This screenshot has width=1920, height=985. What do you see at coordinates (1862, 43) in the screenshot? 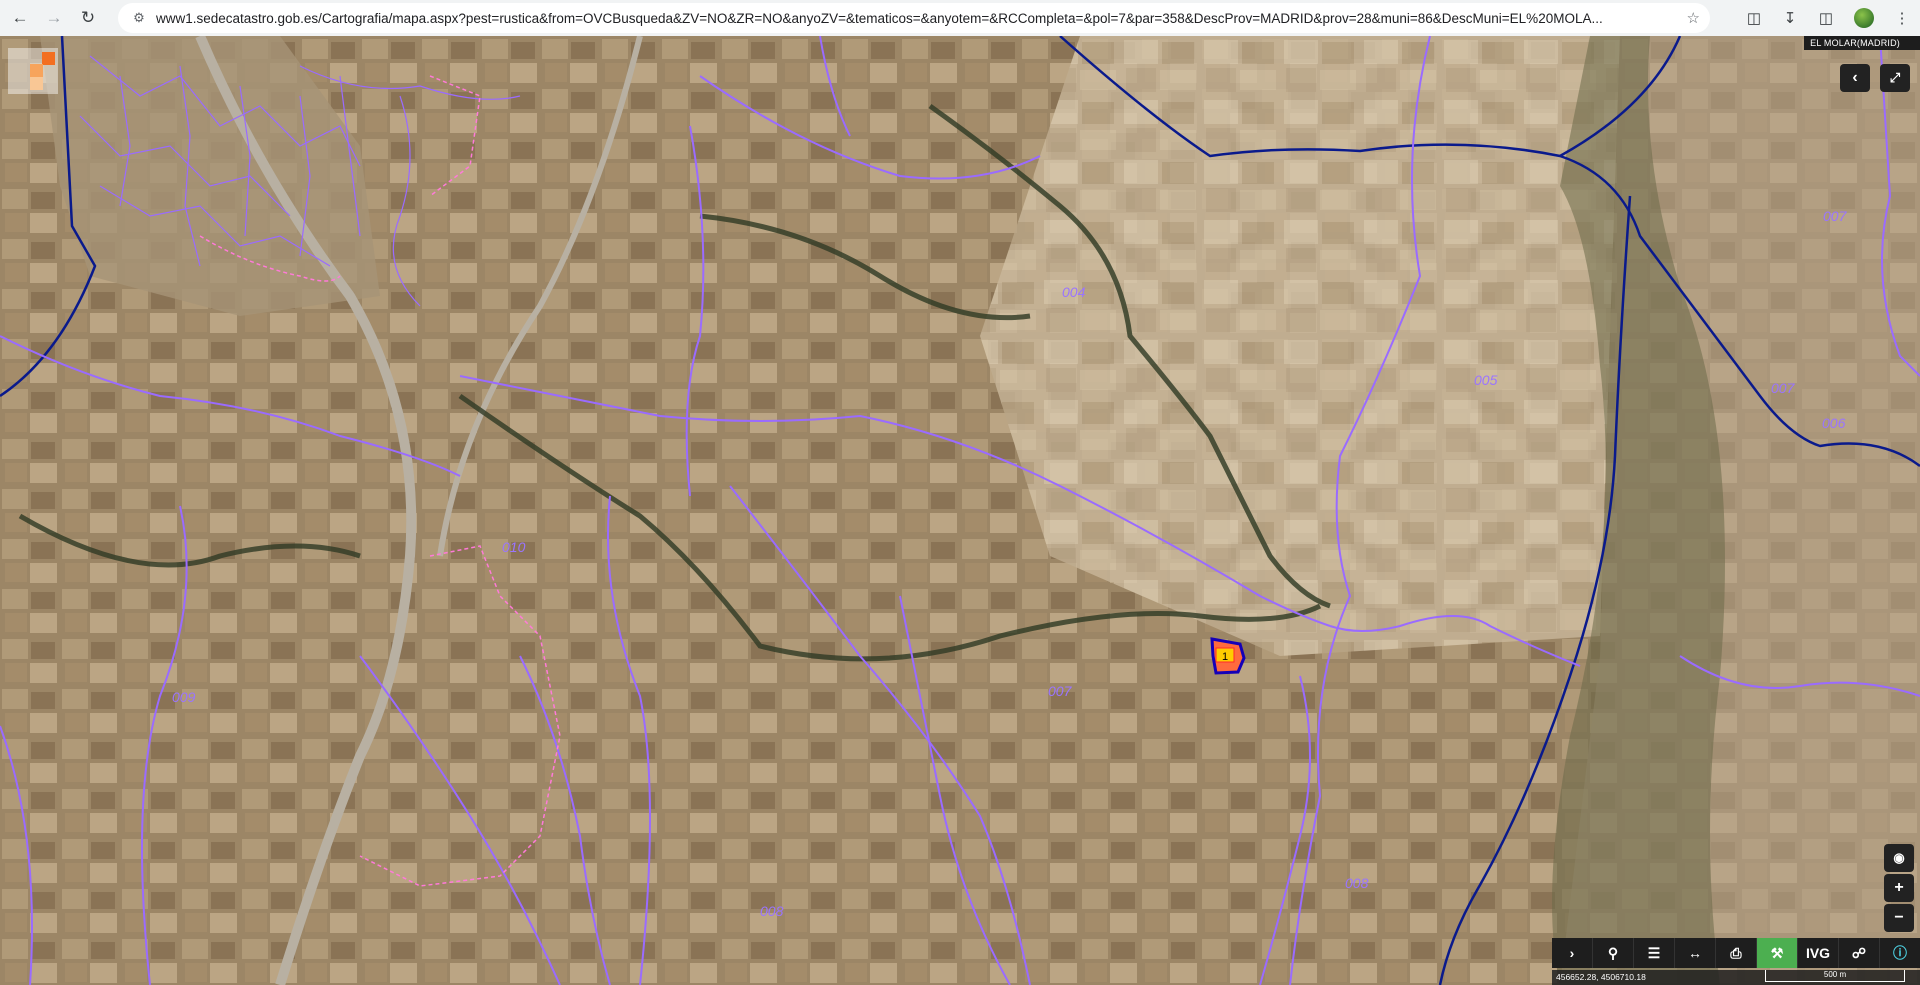
I see `municipality-label: EL MOLAR(MADRID)` at bounding box center [1862, 43].